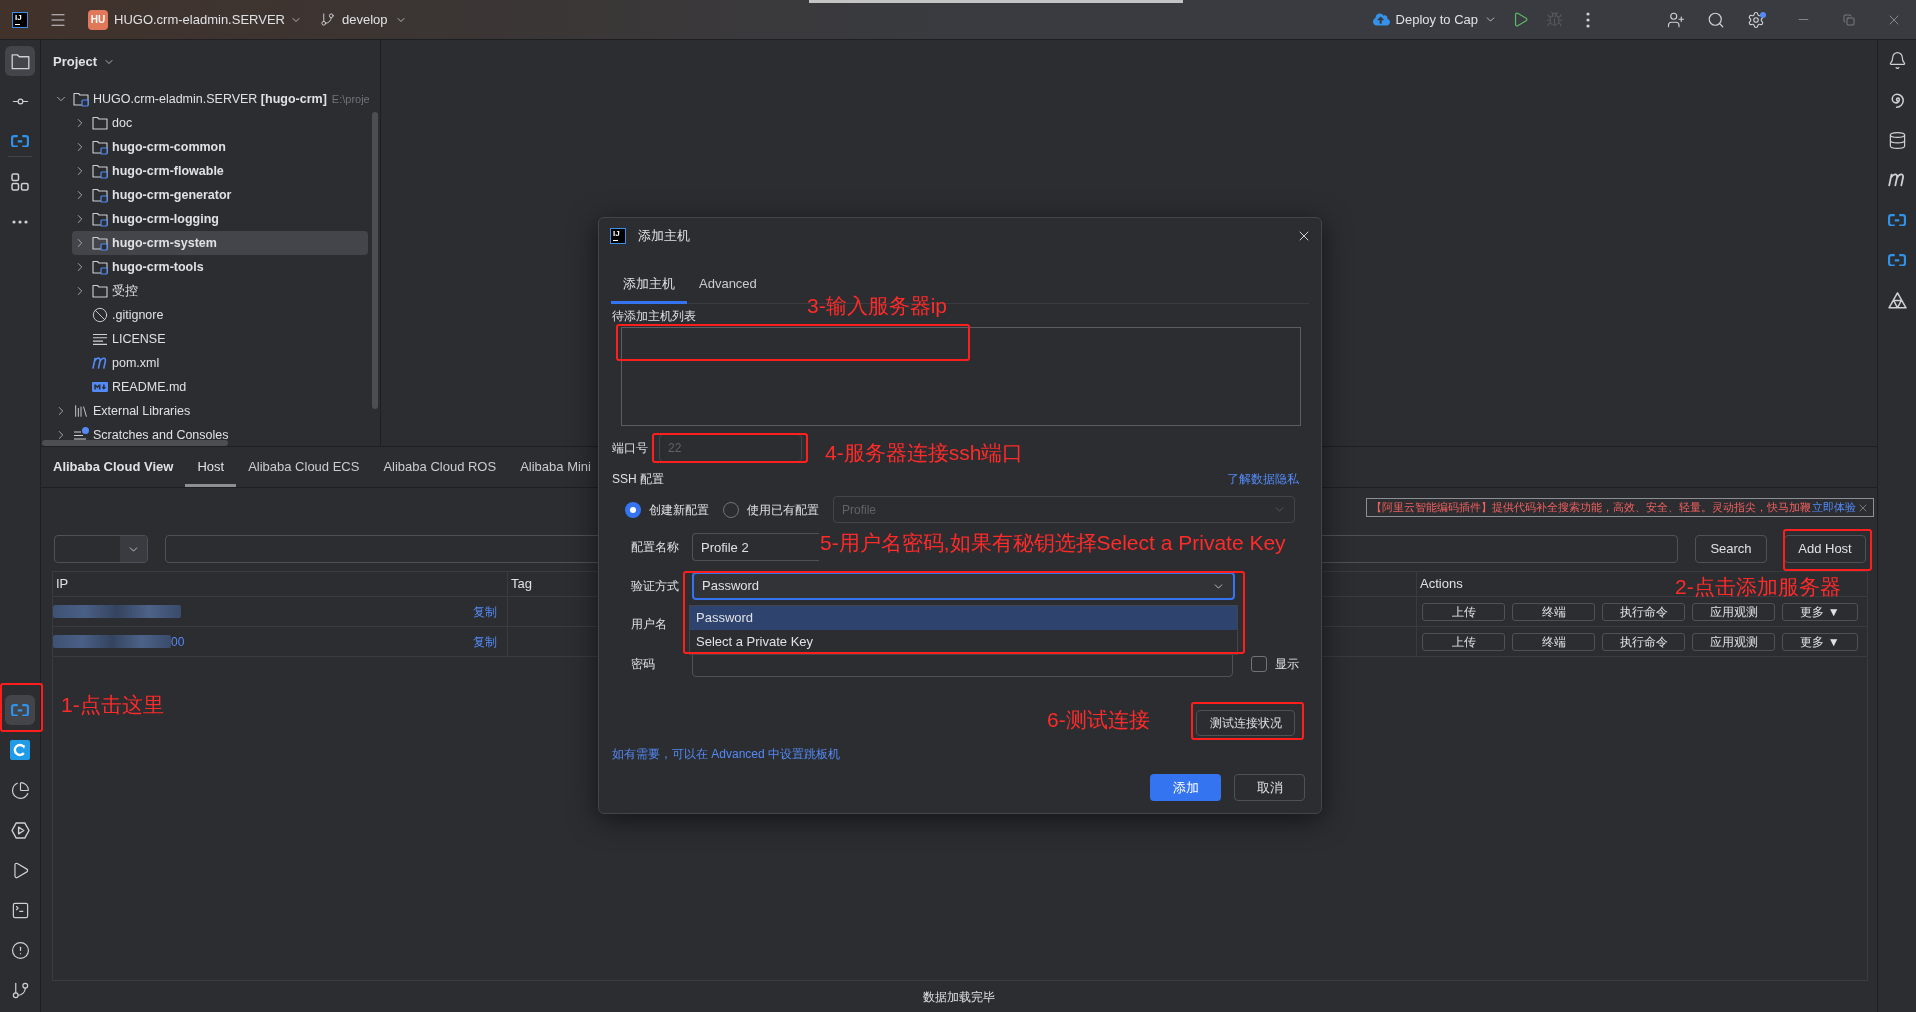 The image size is (1916, 1012). Describe the element at coordinates (350, 99) in the screenshot. I see `path-text: E:\proje` at that location.